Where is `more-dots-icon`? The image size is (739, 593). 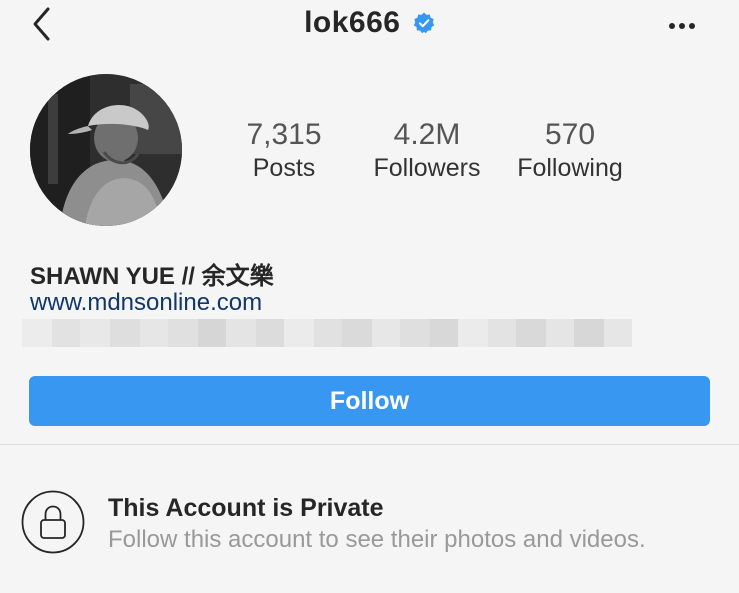 more-dots-icon is located at coordinates (682, 26).